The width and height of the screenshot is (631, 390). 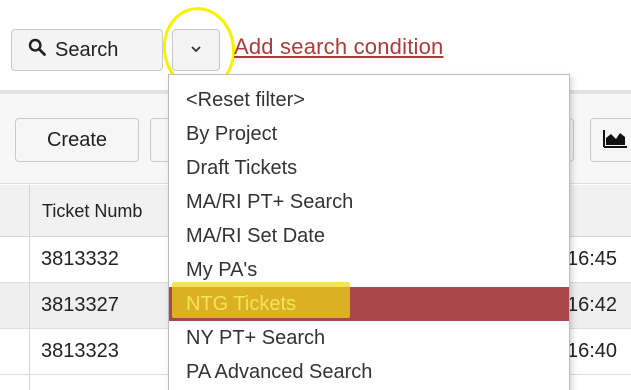 I want to click on menu-item-ny-pt-search: NY PT+ Search, so click(x=369, y=338).